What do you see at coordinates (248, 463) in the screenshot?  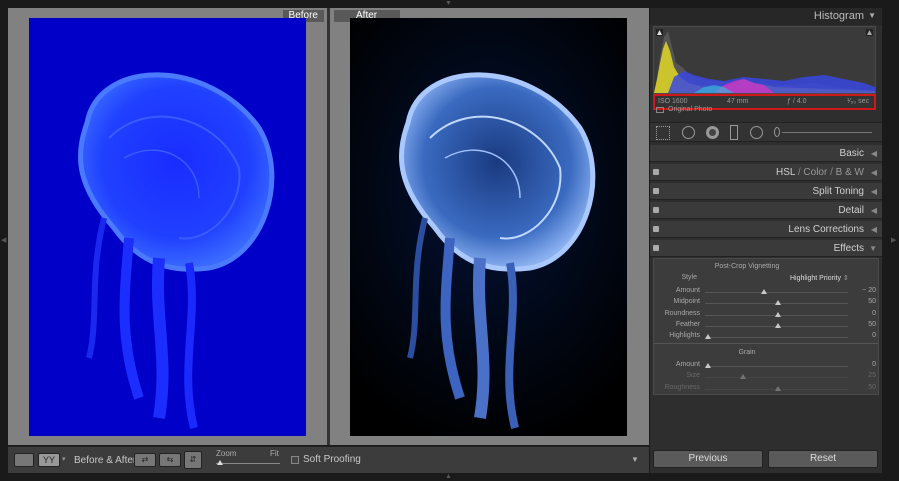 I see `zoom-slider-track` at bounding box center [248, 463].